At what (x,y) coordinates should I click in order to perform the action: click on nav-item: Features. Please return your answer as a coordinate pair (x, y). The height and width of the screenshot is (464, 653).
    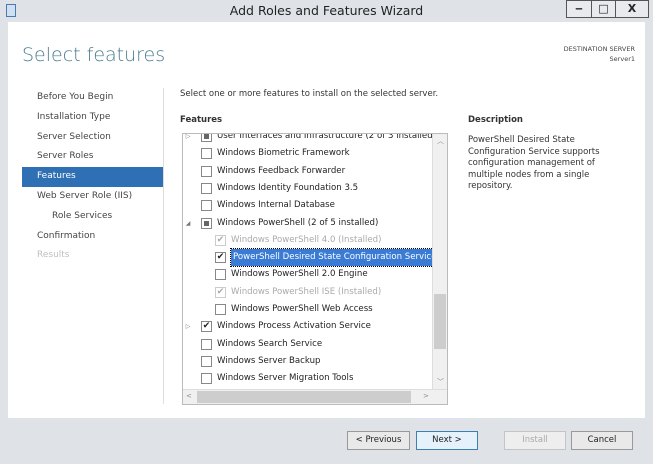
    Looking at the image, I should click on (92, 177).